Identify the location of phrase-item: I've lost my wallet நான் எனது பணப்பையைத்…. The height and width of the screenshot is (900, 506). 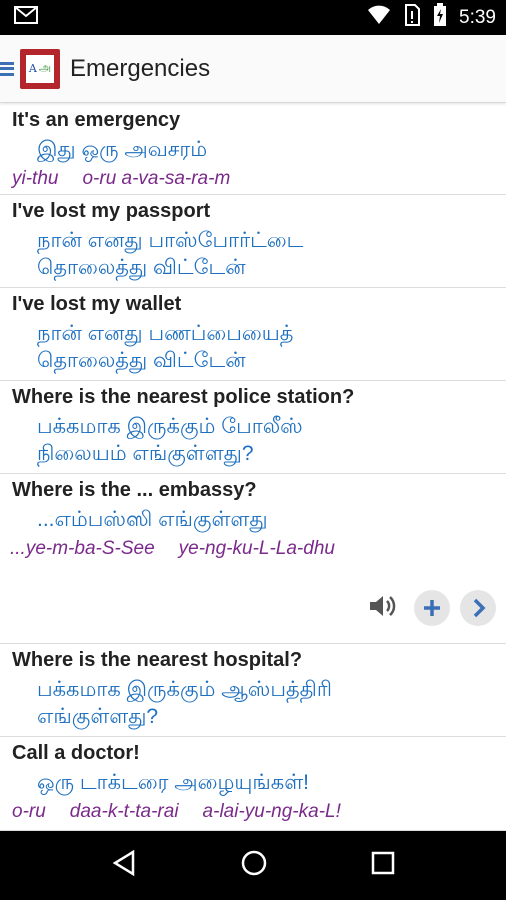
(253, 334).